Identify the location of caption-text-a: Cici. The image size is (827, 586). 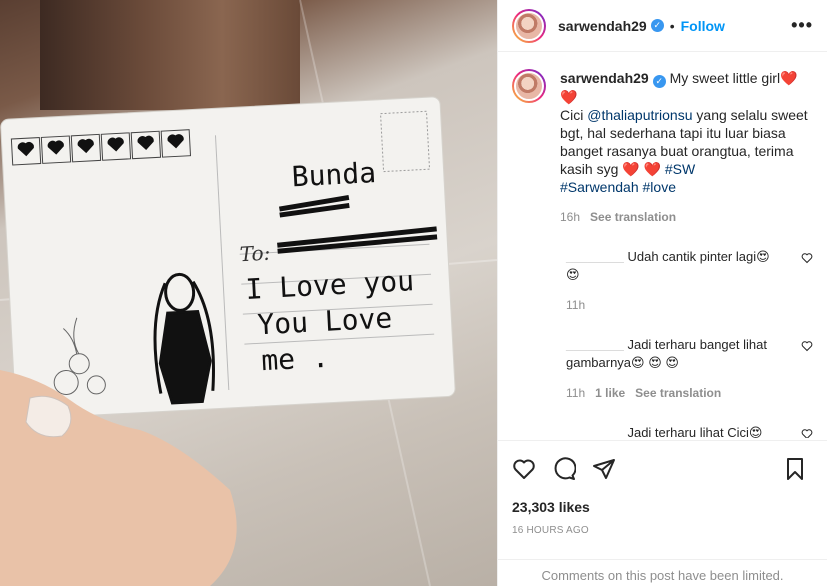
(574, 115).